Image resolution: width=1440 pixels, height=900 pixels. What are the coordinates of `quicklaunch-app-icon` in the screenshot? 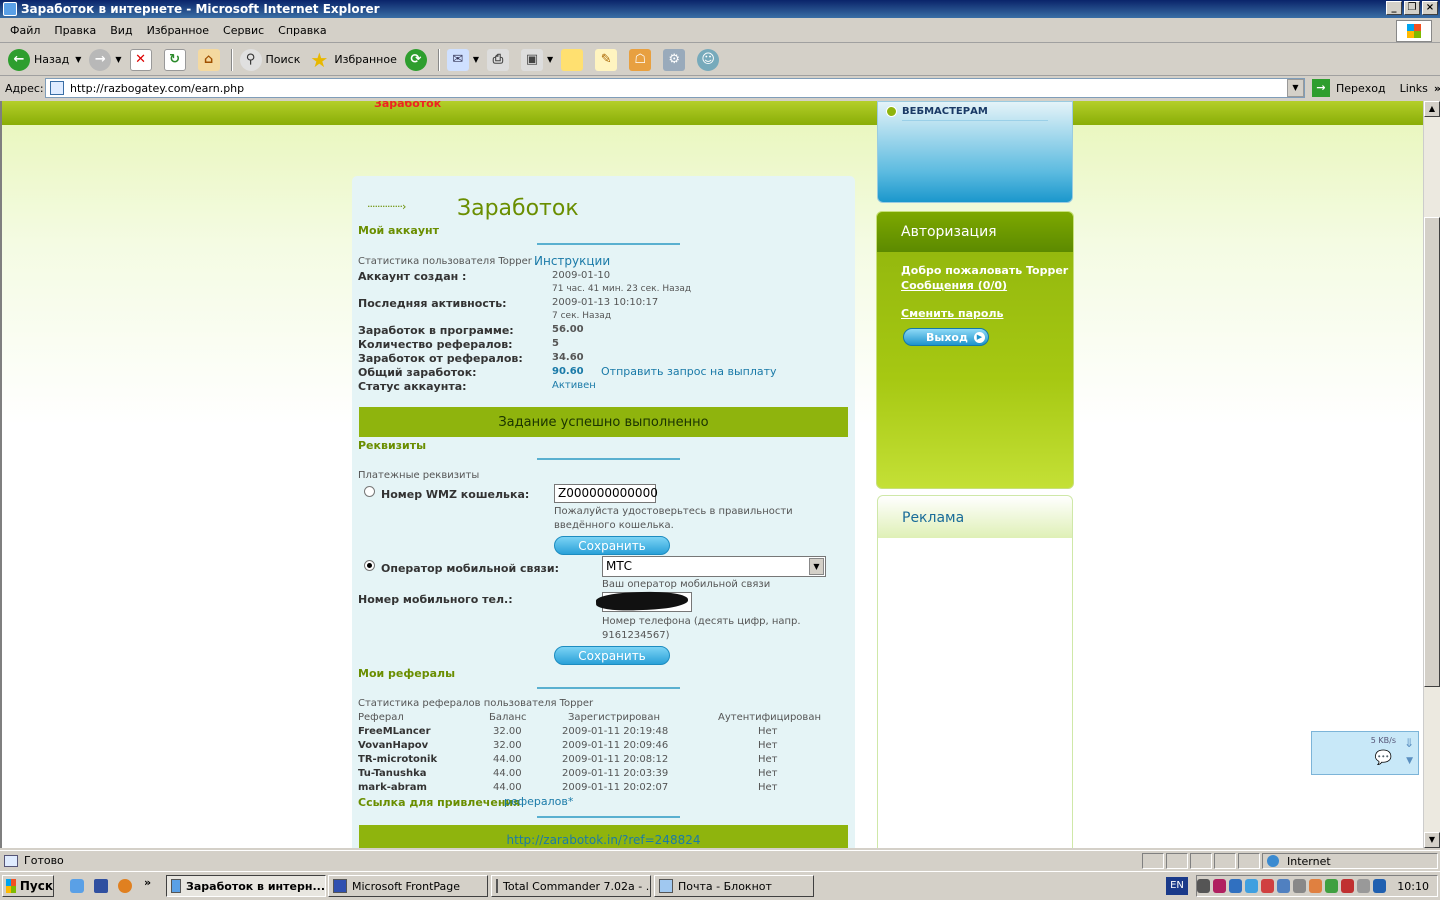 It's located at (125, 886).